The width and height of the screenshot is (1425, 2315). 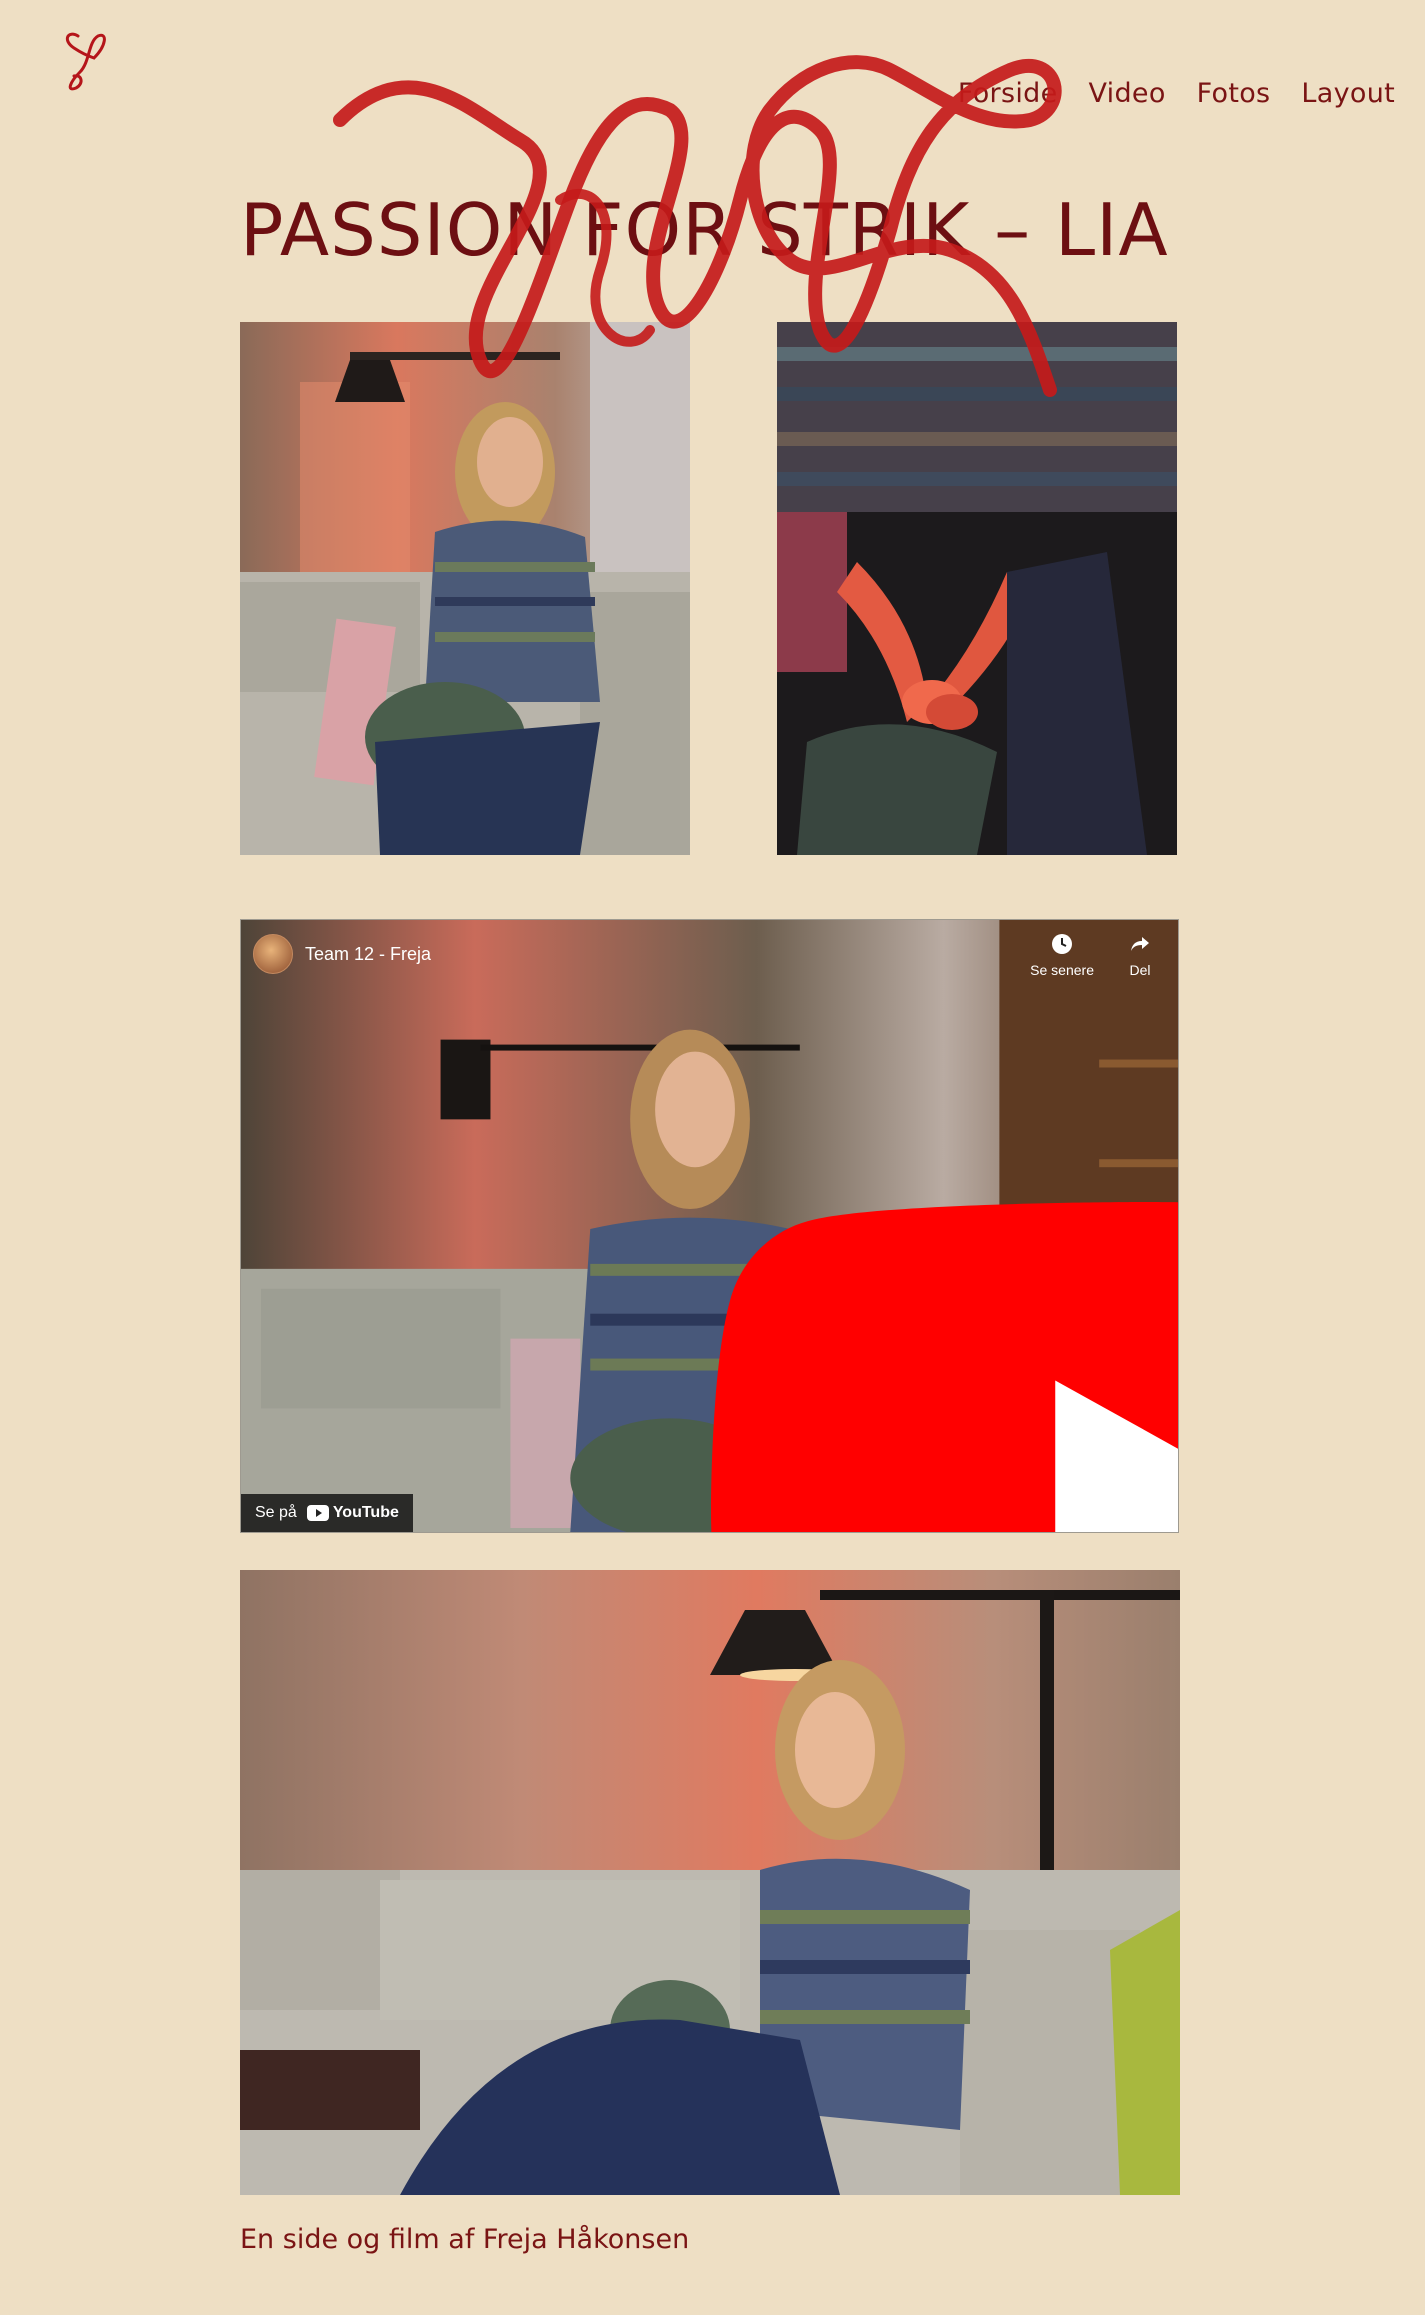 I want to click on play-button-icon, so click(x=928, y=1367).